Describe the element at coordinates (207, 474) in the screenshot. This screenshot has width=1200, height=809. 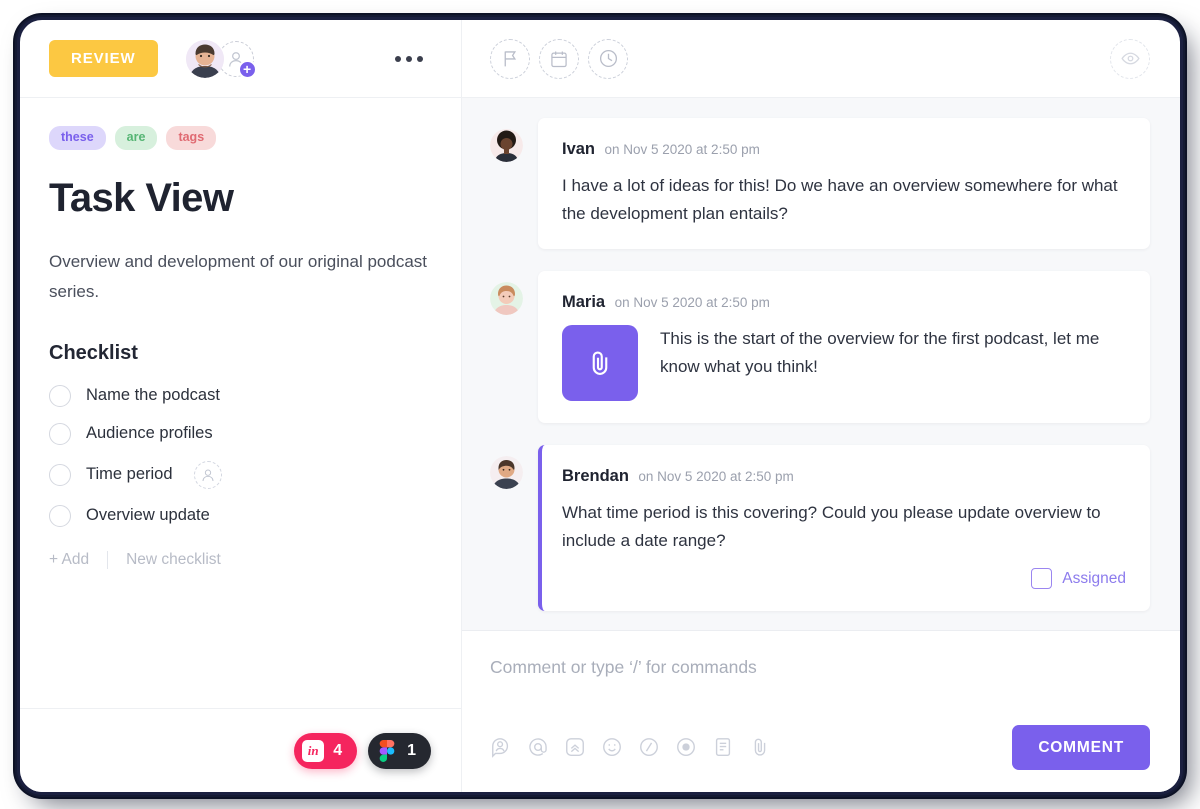
I see `assign-person-icon` at that location.